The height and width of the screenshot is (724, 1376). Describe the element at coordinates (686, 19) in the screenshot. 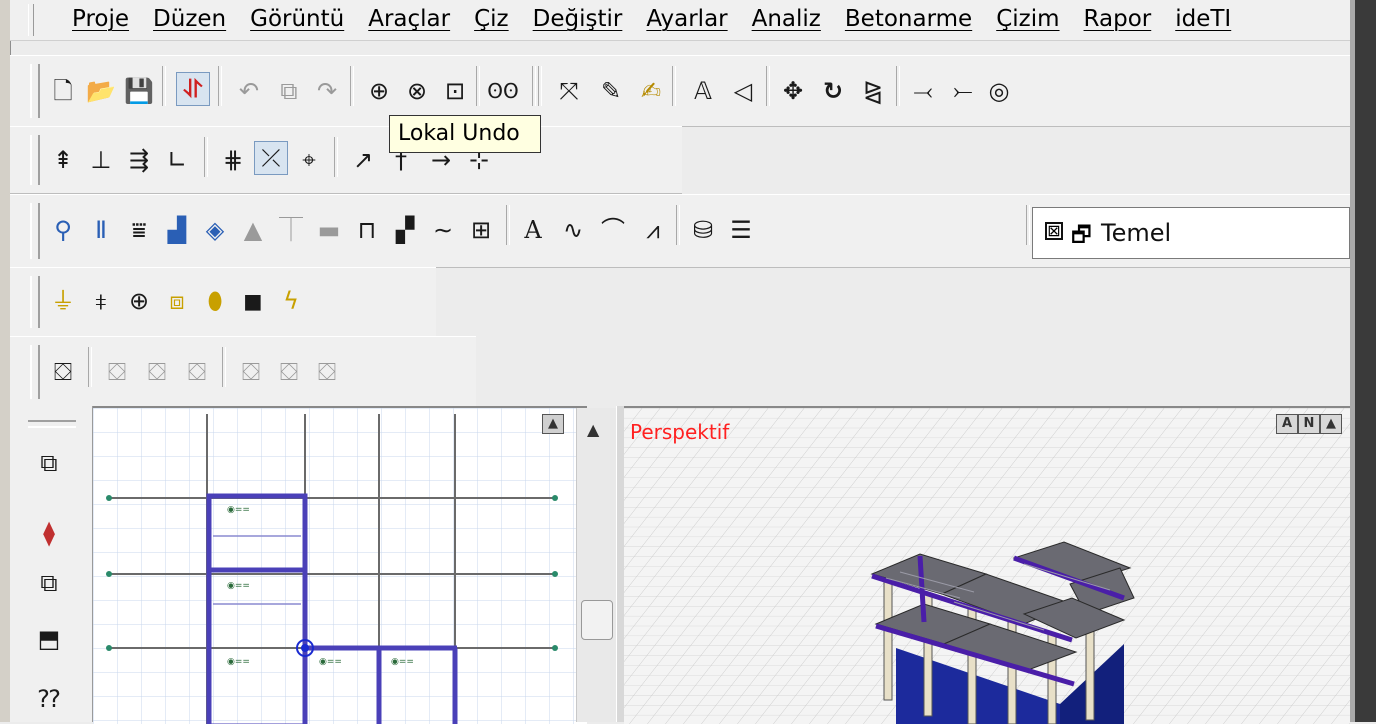

I see `menu-ayarlar: Ayarlar` at that location.